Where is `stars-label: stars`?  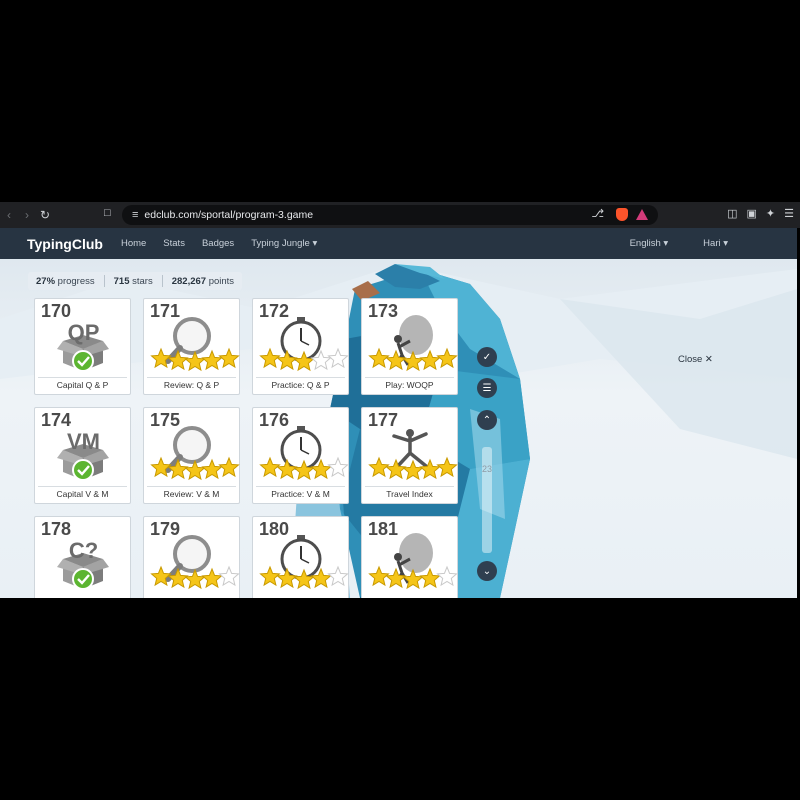
stars-label: stars is located at coordinates (142, 281).